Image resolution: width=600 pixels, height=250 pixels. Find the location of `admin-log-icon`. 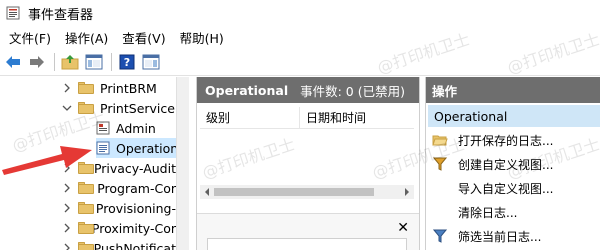

admin-log-icon is located at coordinates (103, 128).